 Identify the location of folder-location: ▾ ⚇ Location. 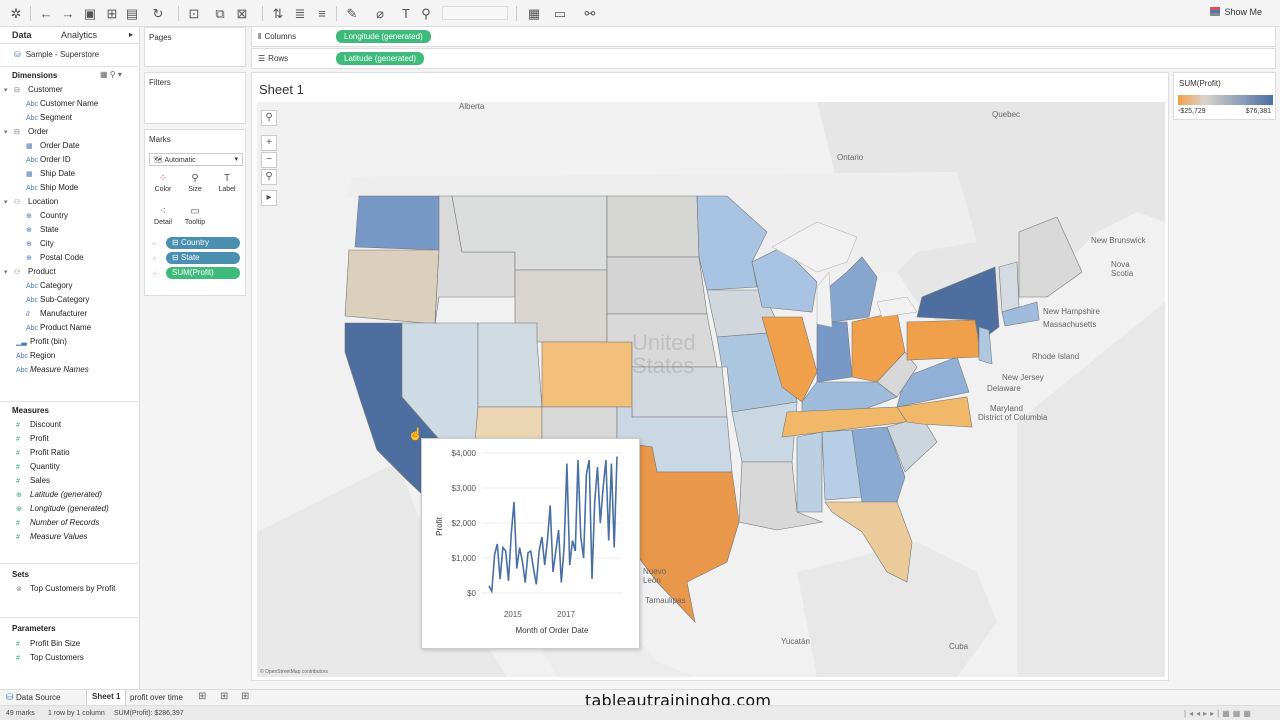
(31, 201).